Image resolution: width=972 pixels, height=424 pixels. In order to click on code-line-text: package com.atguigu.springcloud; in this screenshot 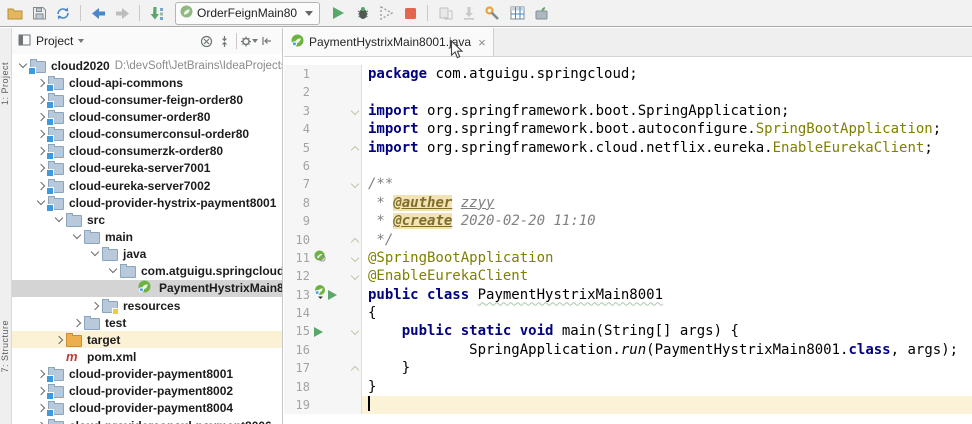, I will do `click(667, 74)`.